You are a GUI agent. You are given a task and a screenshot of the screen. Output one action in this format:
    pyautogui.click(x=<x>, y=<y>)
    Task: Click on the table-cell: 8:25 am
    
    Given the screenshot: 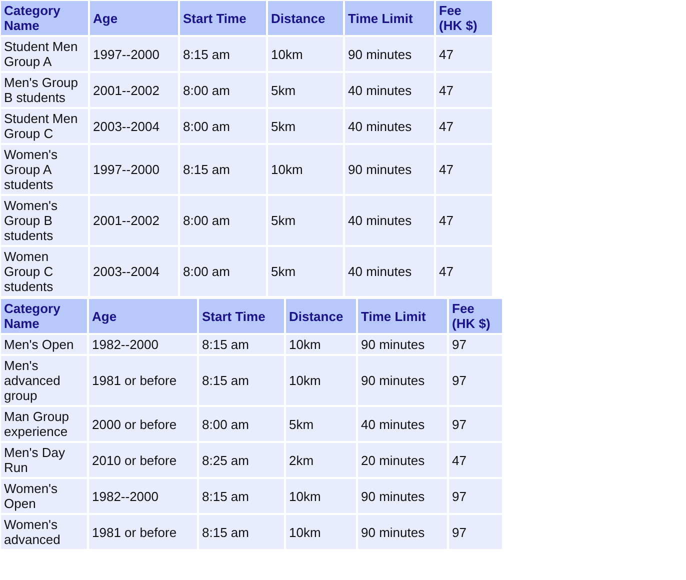 What is the action you would take?
    pyautogui.click(x=241, y=460)
    